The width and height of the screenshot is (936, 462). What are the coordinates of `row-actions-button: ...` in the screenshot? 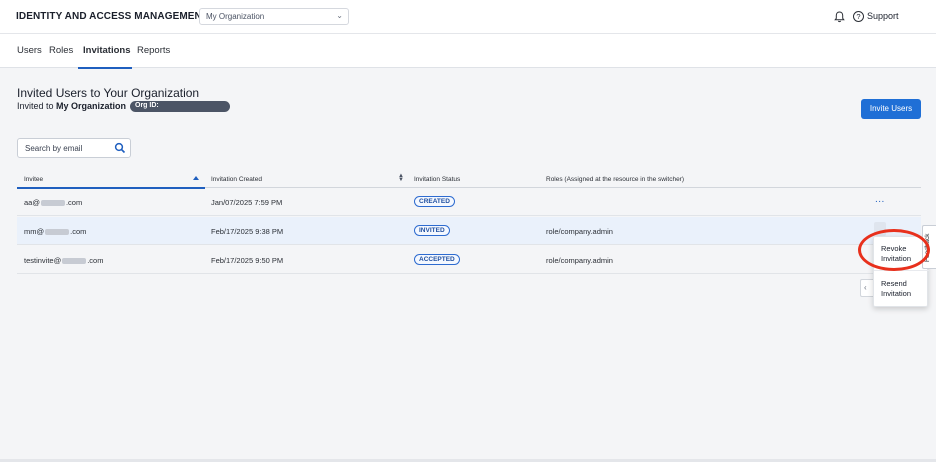 It's located at (880, 199).